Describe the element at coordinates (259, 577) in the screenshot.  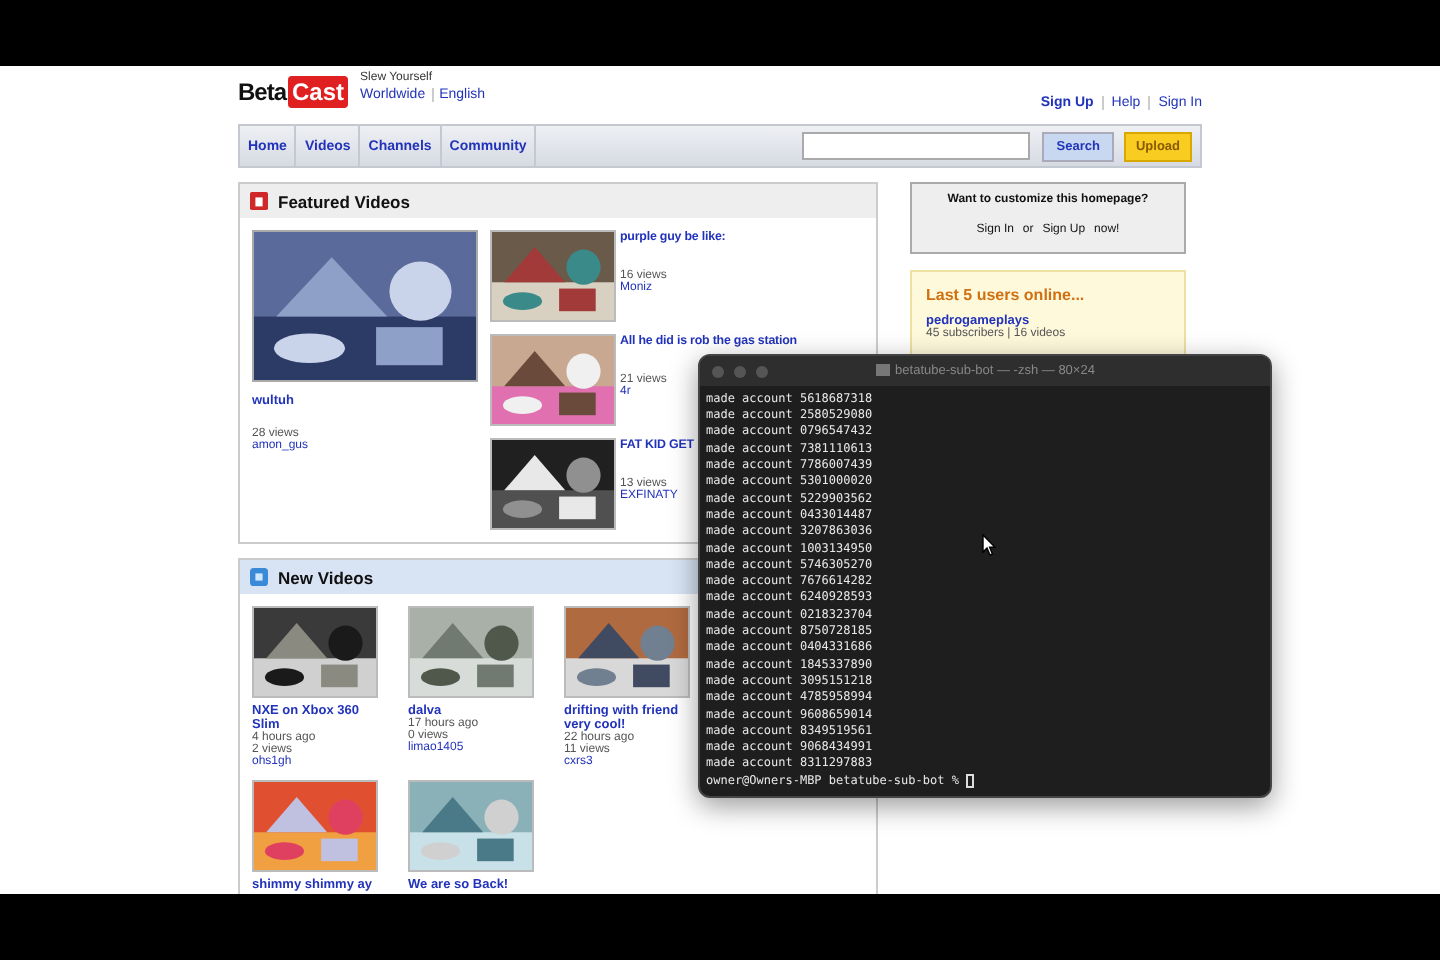
I see `square-icon` at that location.